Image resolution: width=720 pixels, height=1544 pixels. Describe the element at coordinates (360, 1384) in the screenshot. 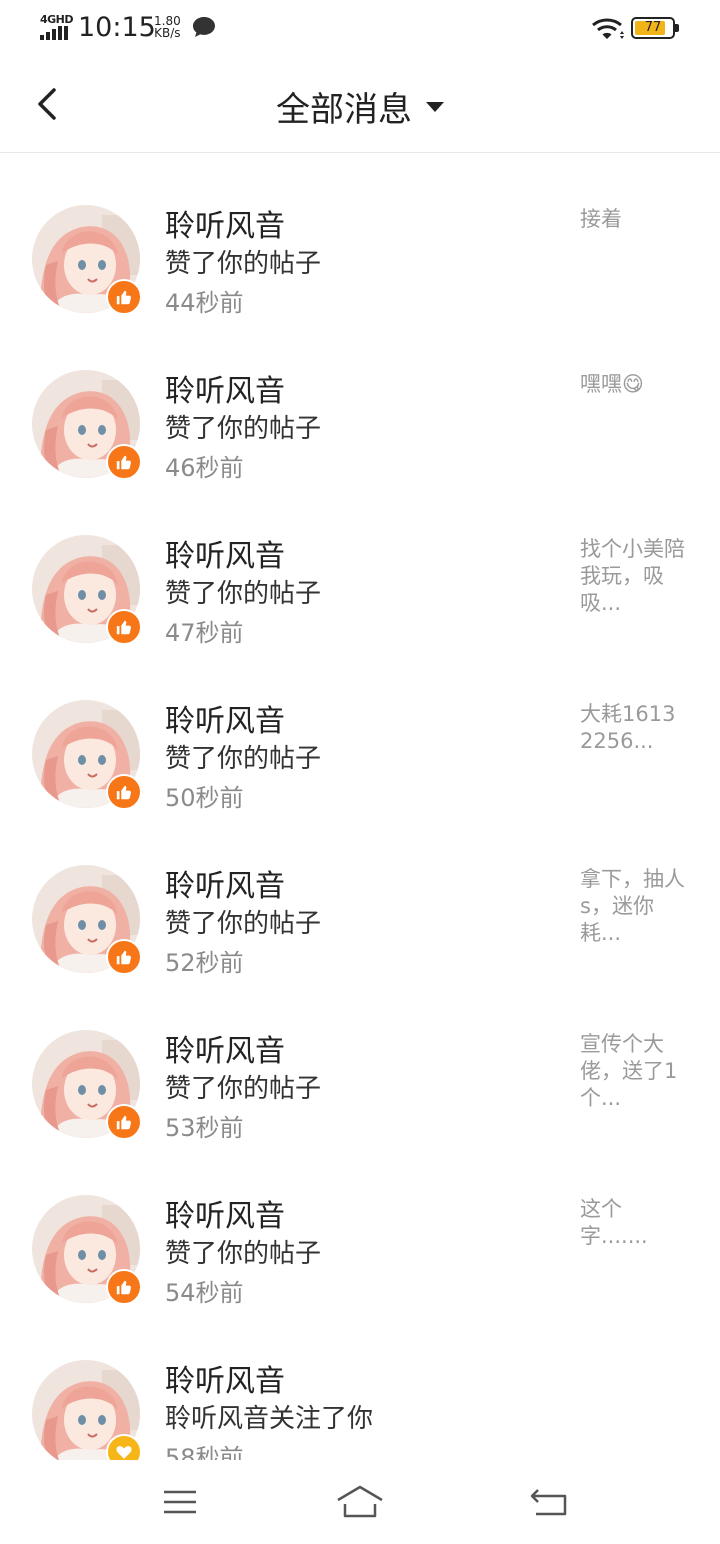

I see `message-item: 聆听风音 聆听风音关注了你 58秒前` at that location.